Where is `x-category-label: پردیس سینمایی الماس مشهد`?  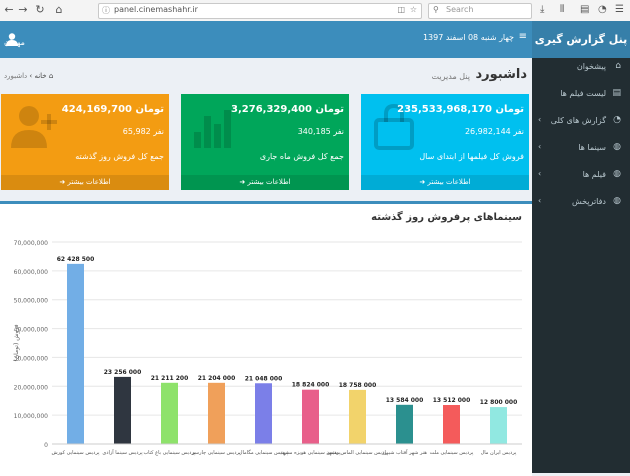
x-category-label: پردیس سینمایی الماس مشهد is located at coordinates (358, 453).